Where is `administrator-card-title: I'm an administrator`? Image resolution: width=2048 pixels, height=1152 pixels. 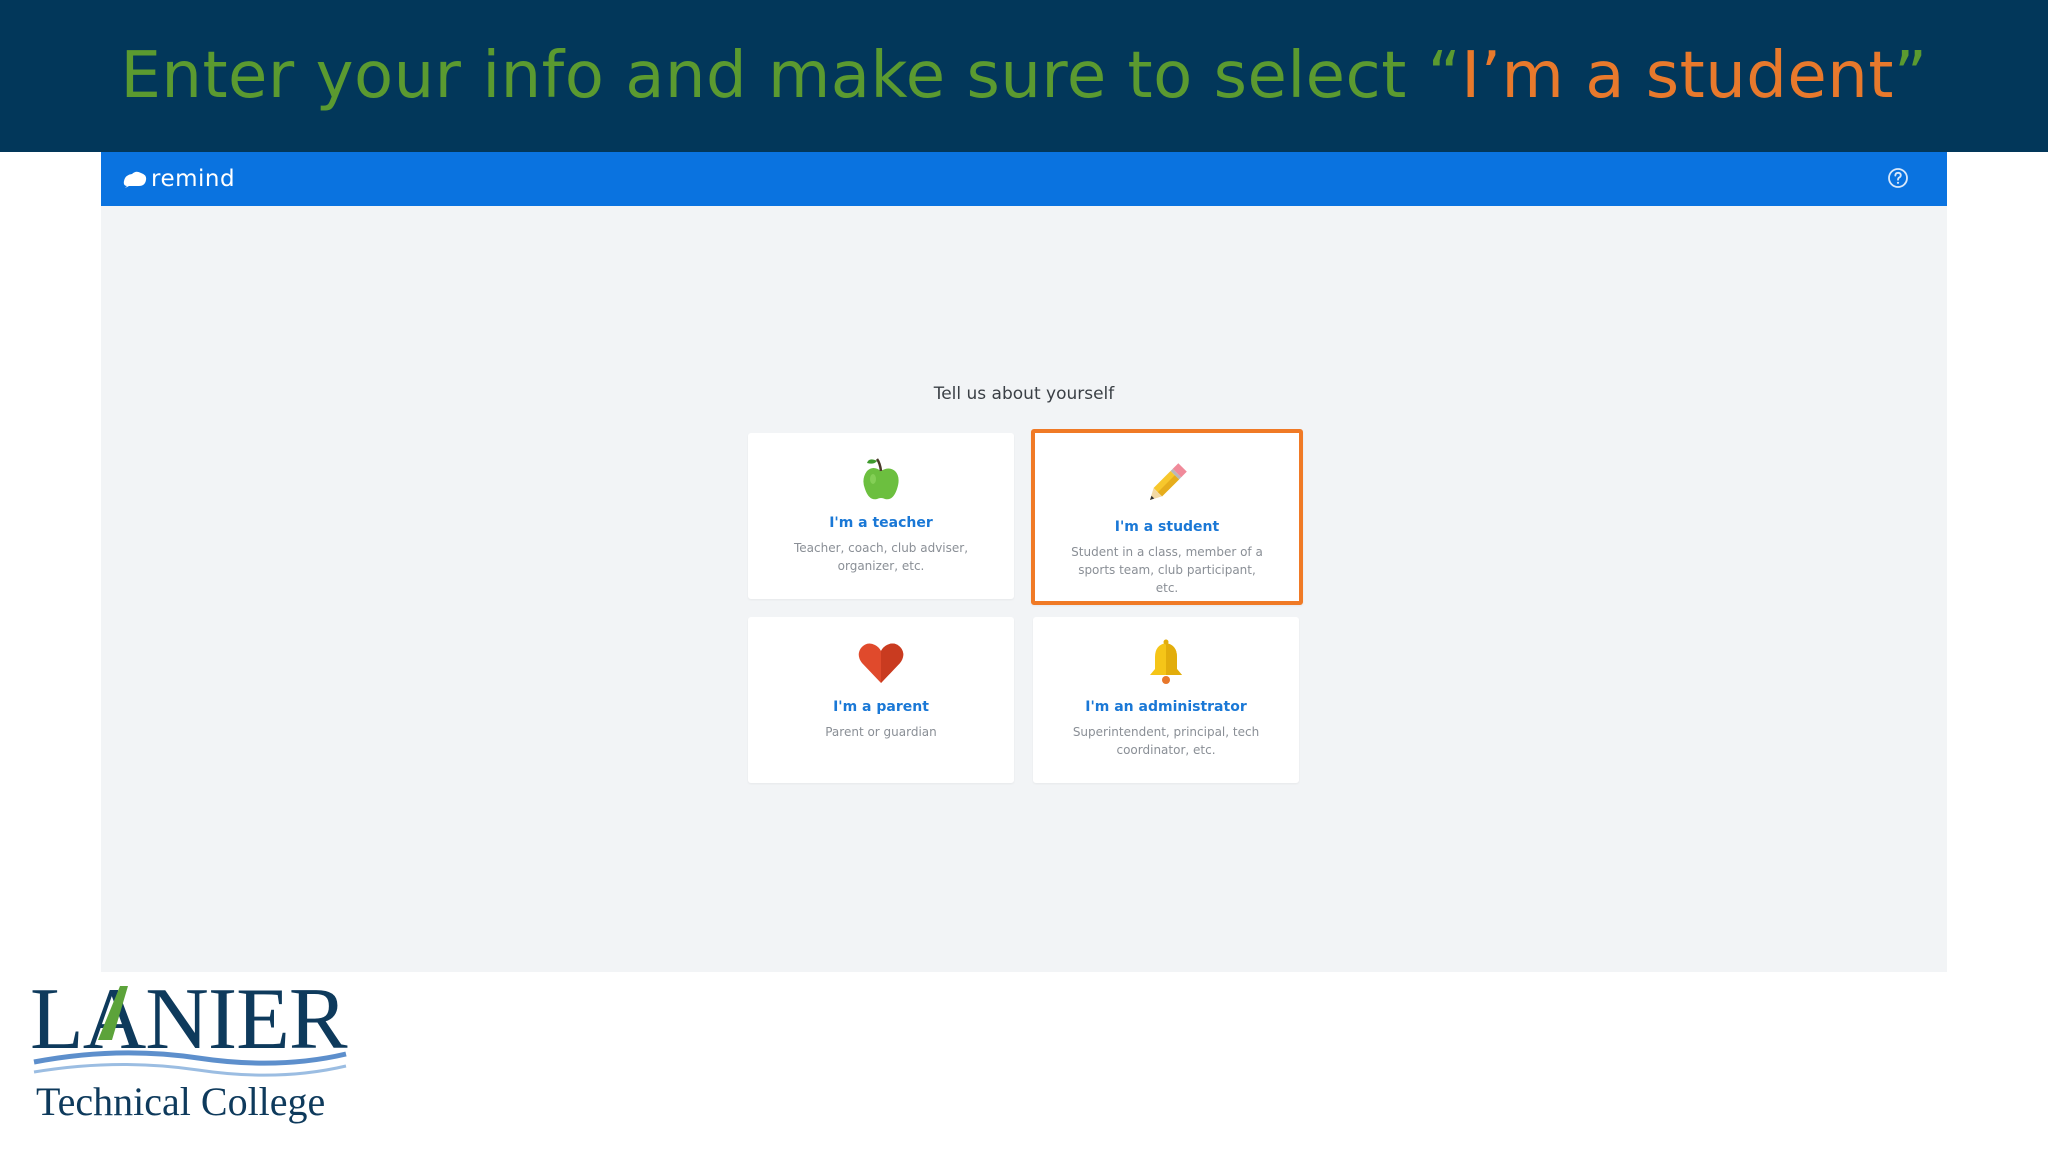 administrator-card-title: I'm an administrator is located at coordinates (1166, 707).